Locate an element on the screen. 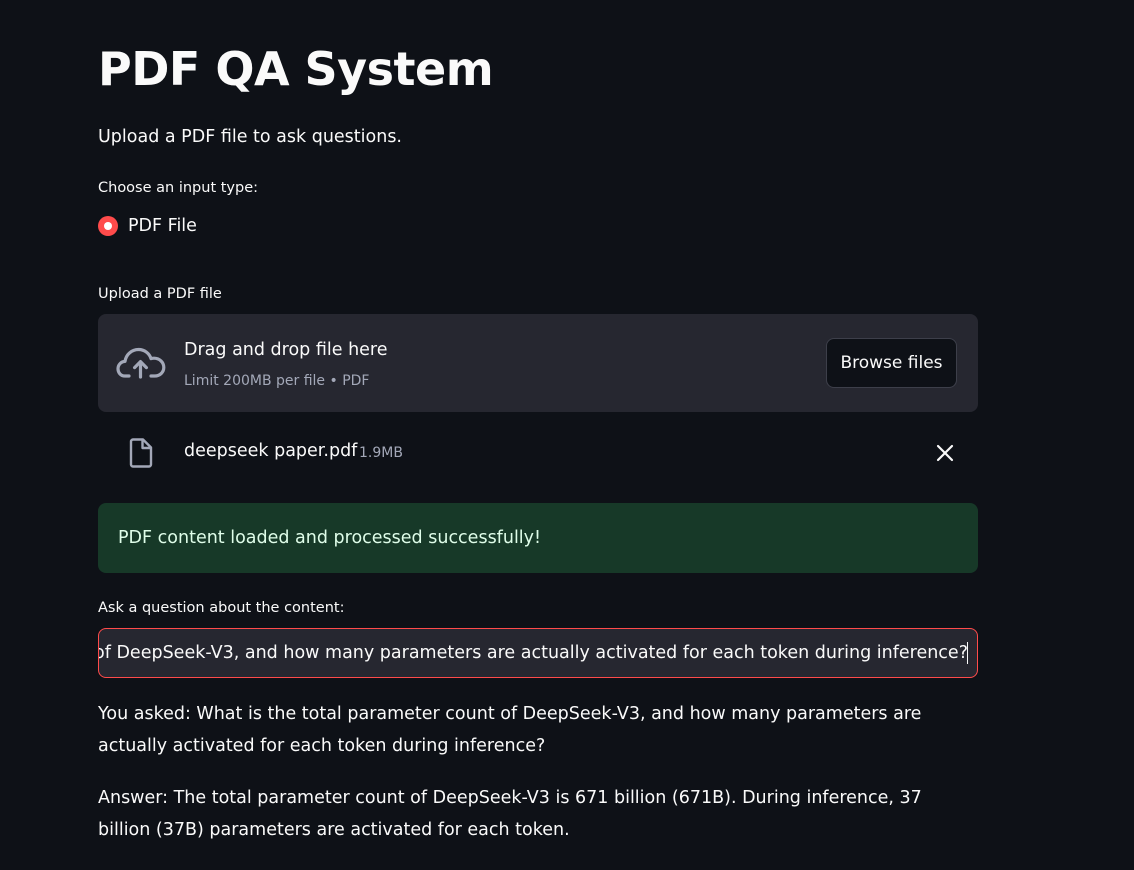  page-title: PDF QA System is located at coordinates (296, 69).